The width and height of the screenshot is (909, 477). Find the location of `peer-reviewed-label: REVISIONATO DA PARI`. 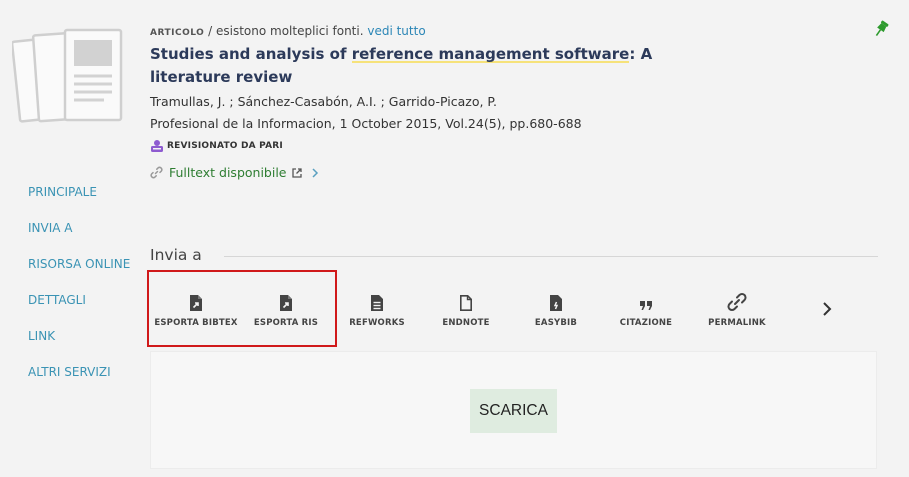

peer-reviewed-label: REVISIONATO DA PARI is located at coordinates (225, 146).